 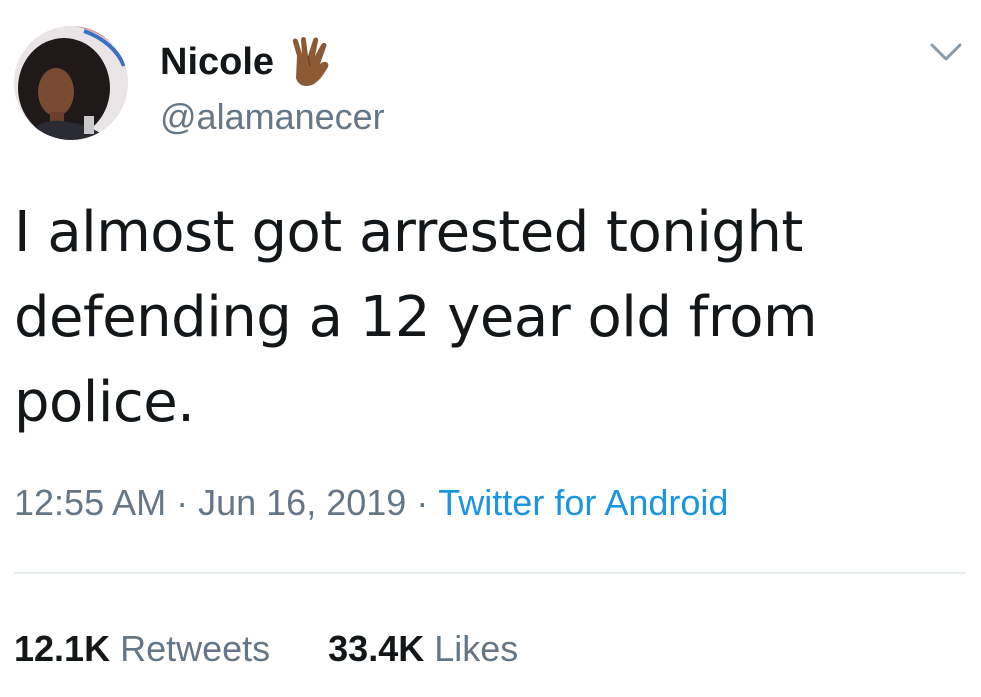 I want to click on retweets-stat: 12.1K Retweets, so click(x=142, y=649).